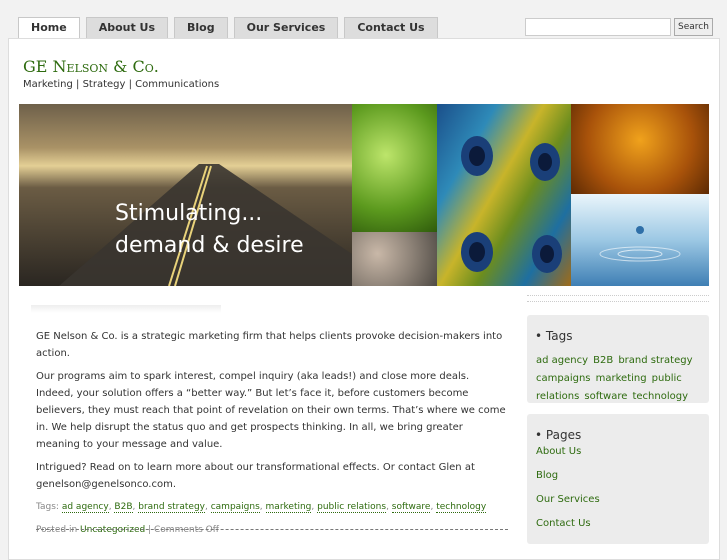 The width and height of the screenshot is (727, 560). I want to click on tag-link: technology, so click(461, 507).